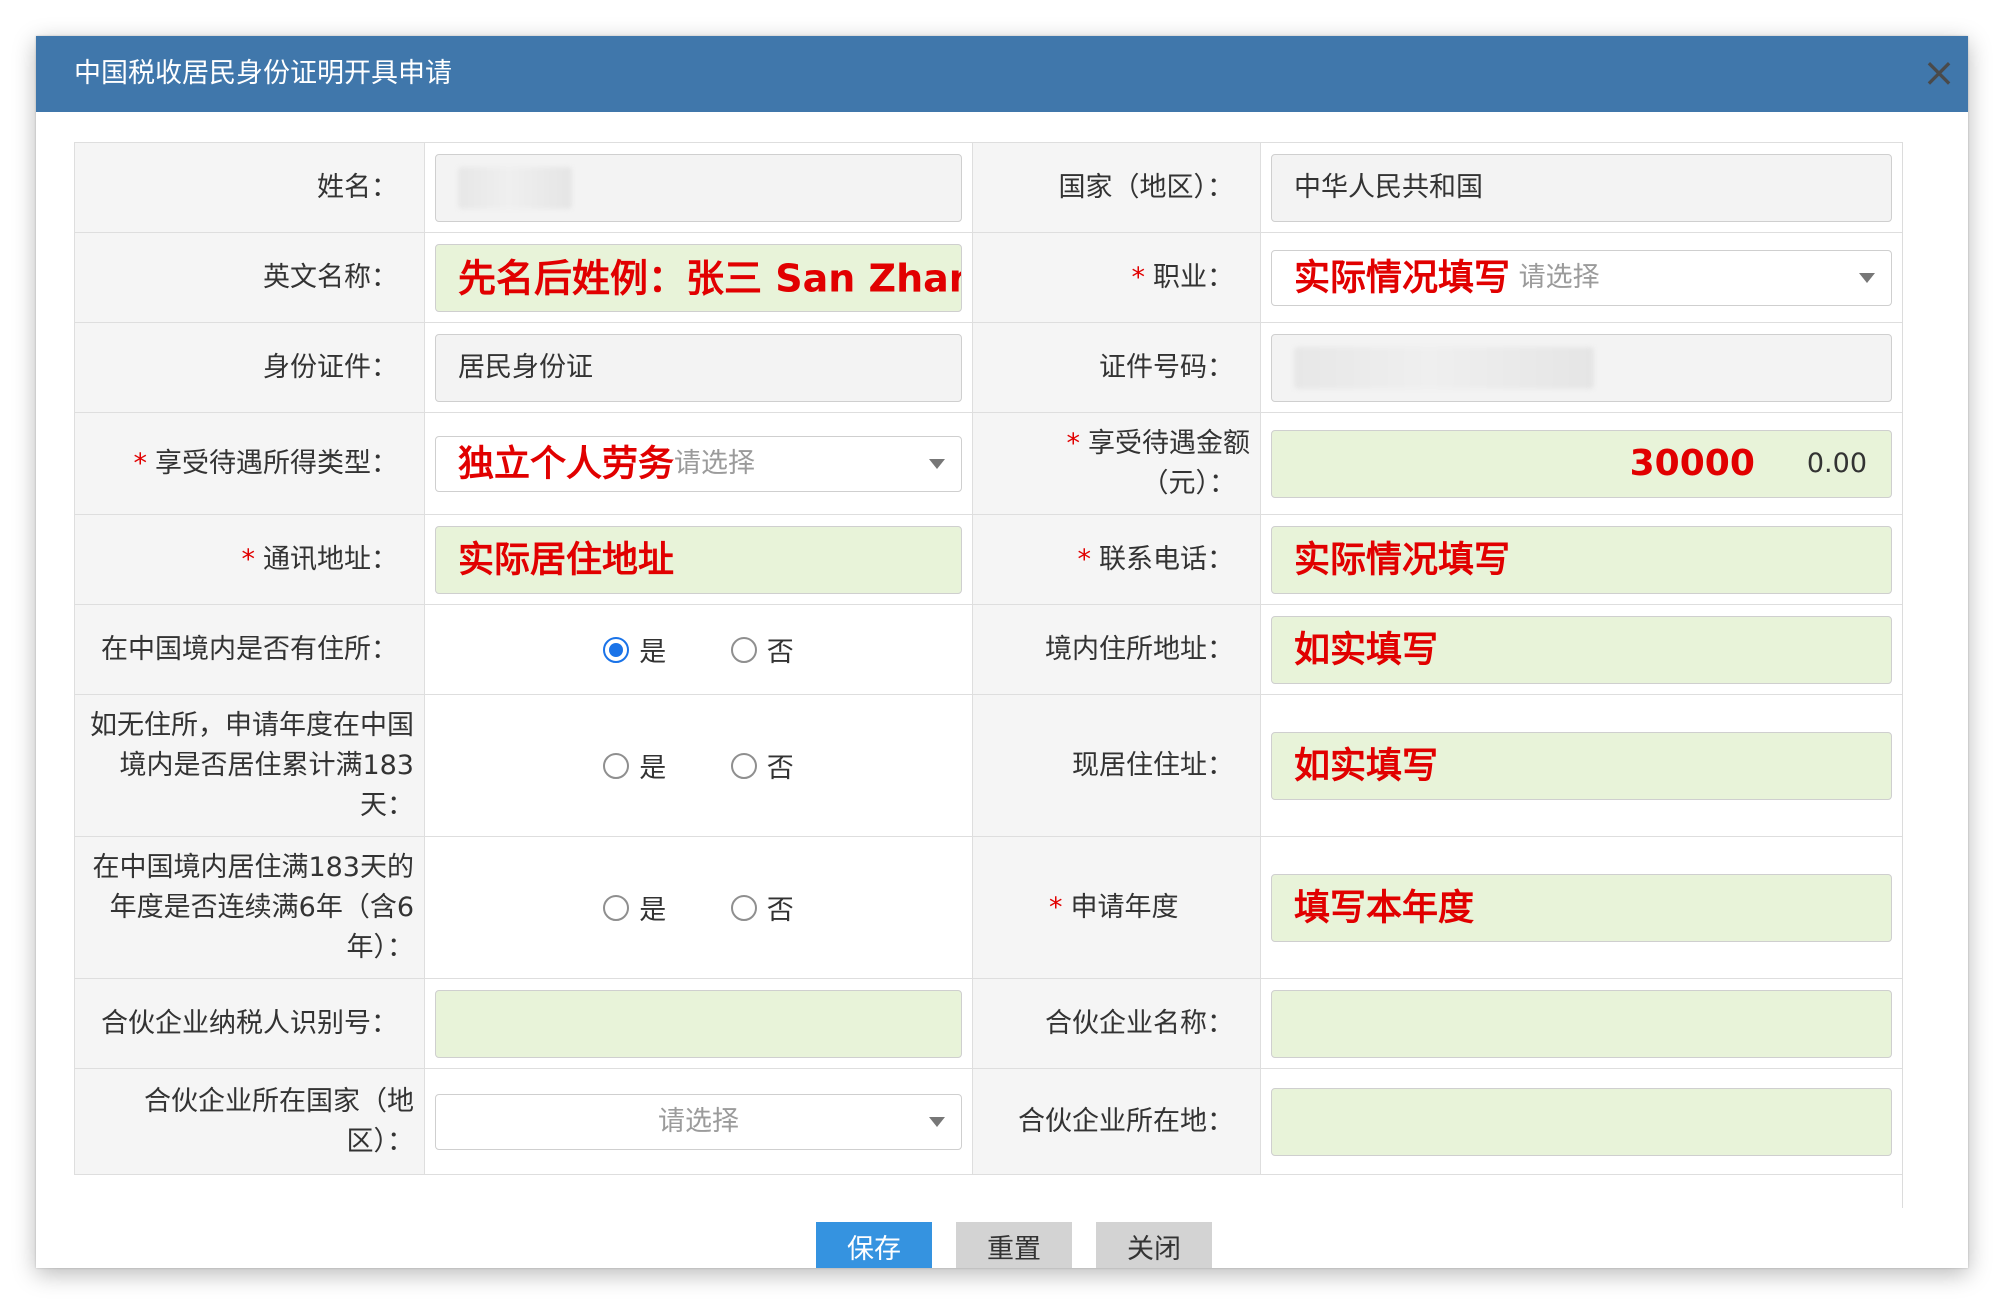 The width and height of the screenshot is (2004, 1306). I want to click on close-button: 关闭, so click(1154, 1245).